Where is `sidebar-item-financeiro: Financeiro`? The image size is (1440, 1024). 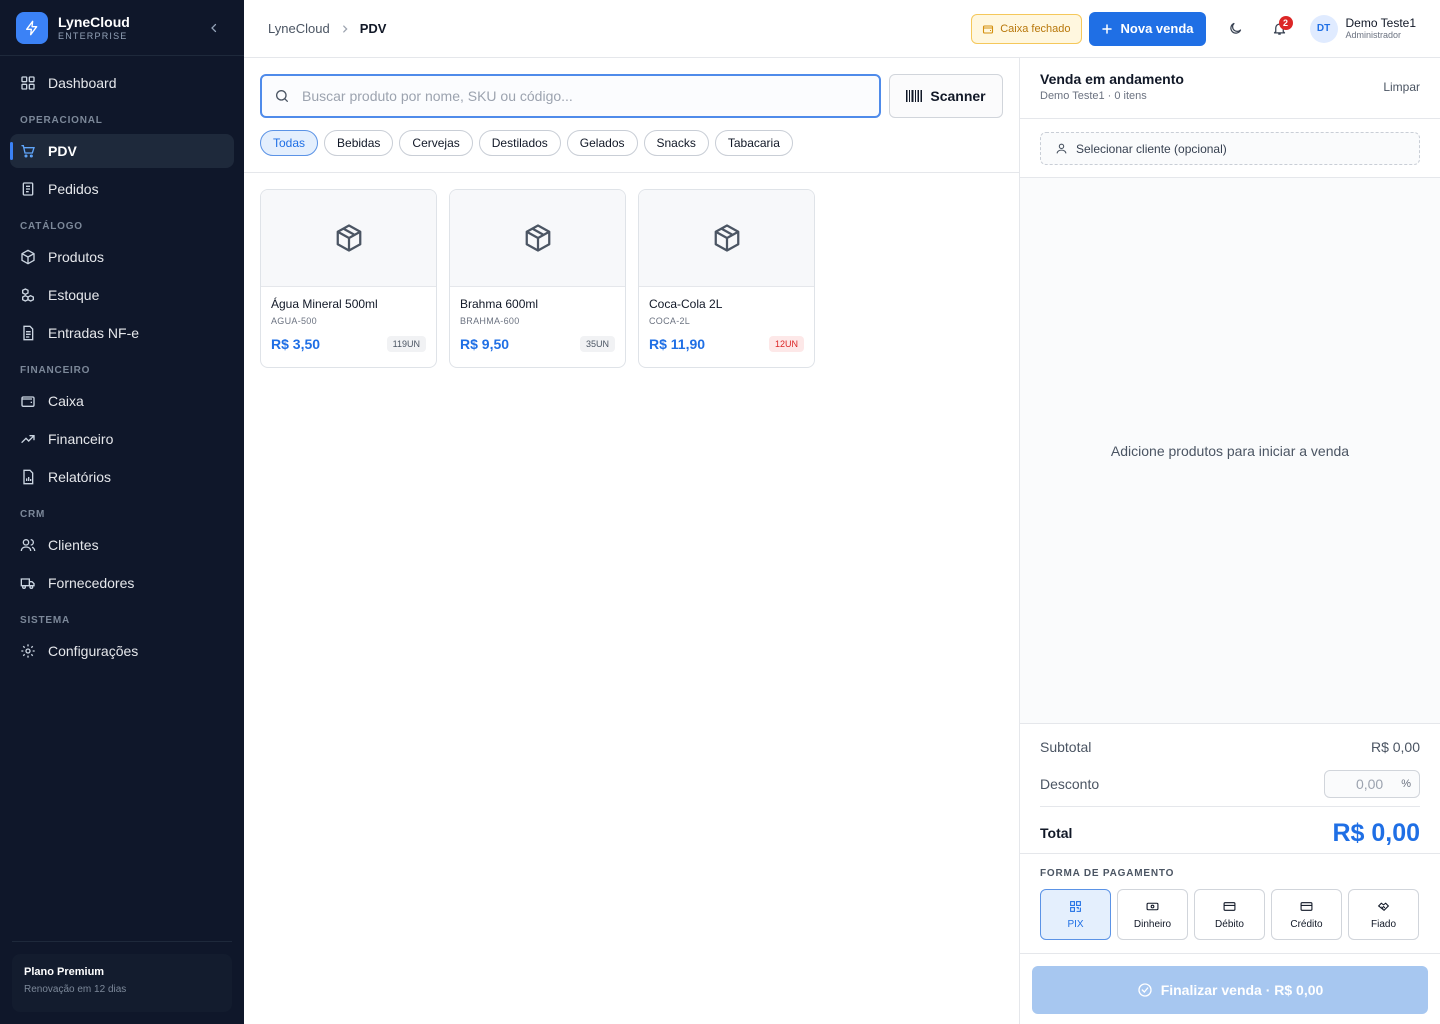 sidebar-item-financeiro: Financeiro is located at coordinates (122, 439).